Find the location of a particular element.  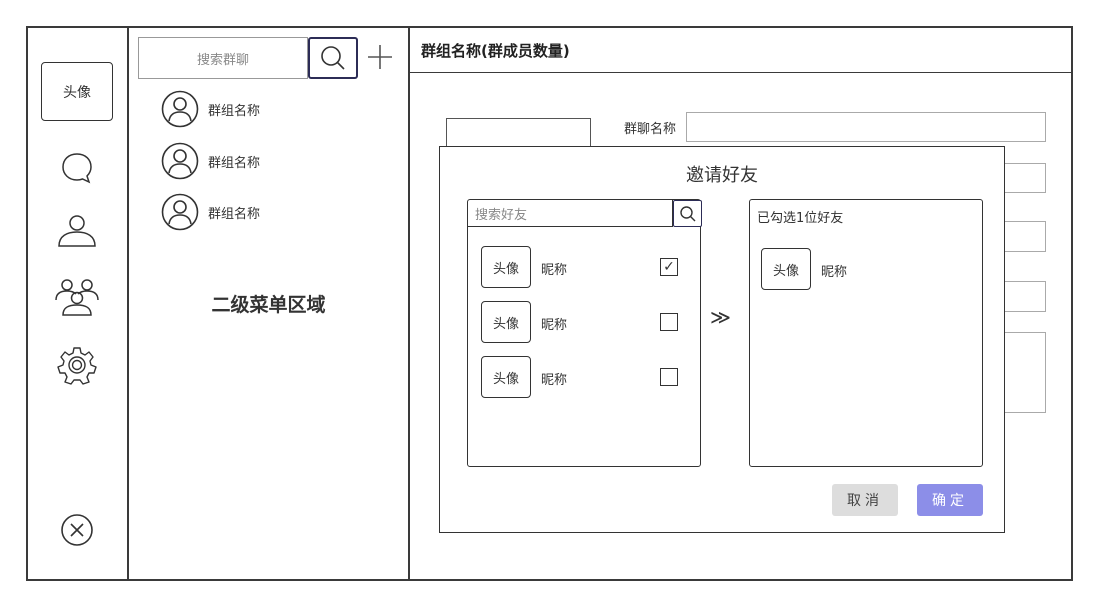

selected-count-label: 已勾选1位好友 is located at coordinates (800, 218).